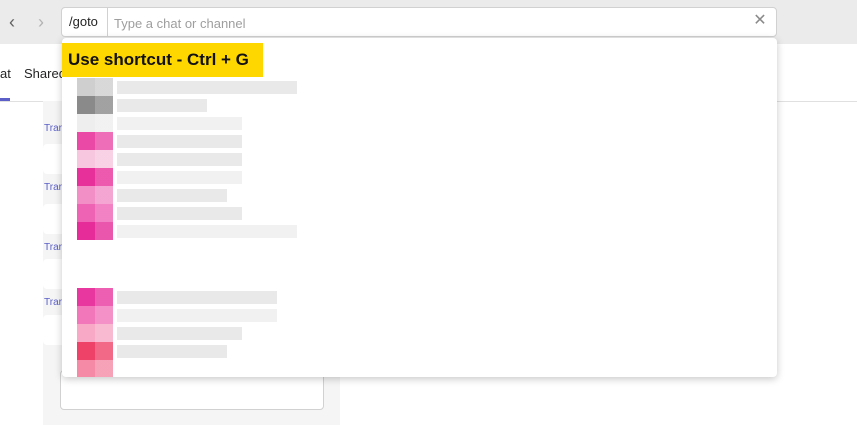 The image size is (857, 425). I want to click on back-arrow-icon: ‹, so click(12, 22).